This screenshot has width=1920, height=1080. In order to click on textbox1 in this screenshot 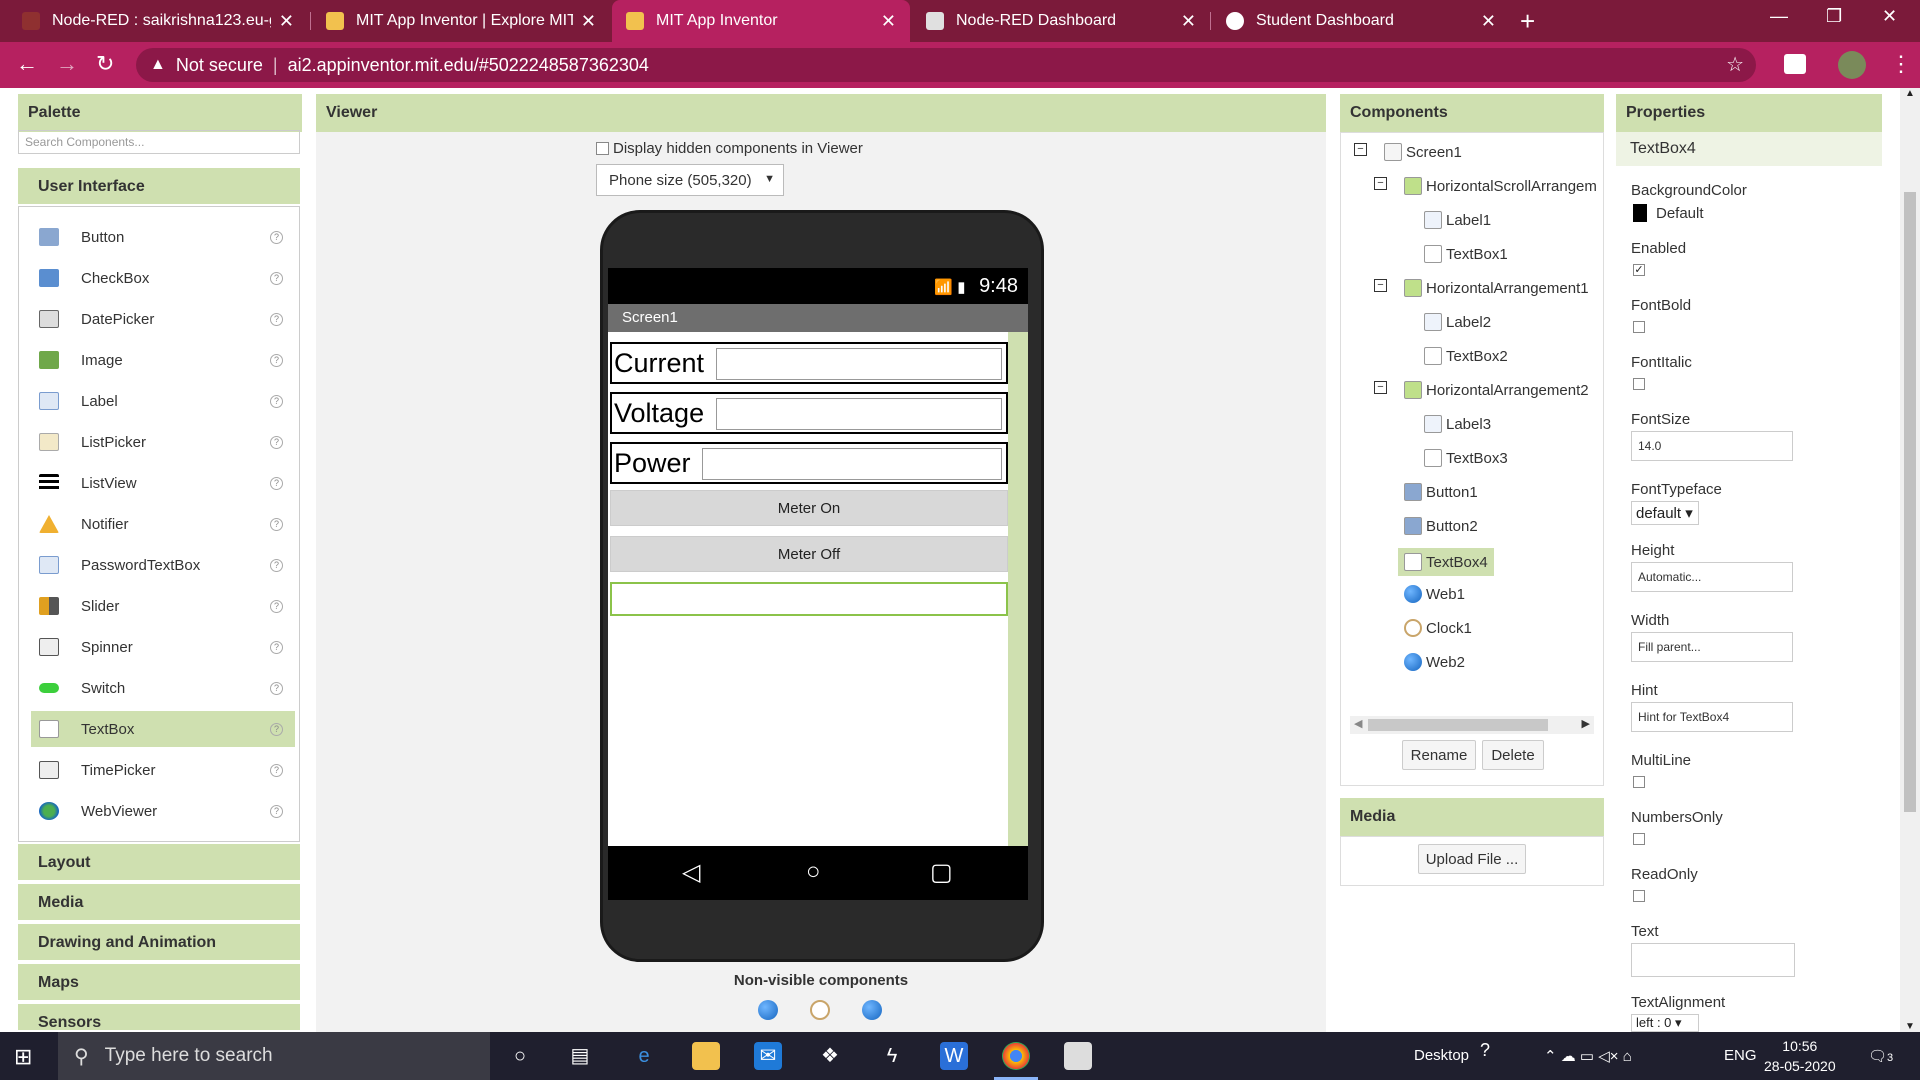, I will do `click(859, 364)`.